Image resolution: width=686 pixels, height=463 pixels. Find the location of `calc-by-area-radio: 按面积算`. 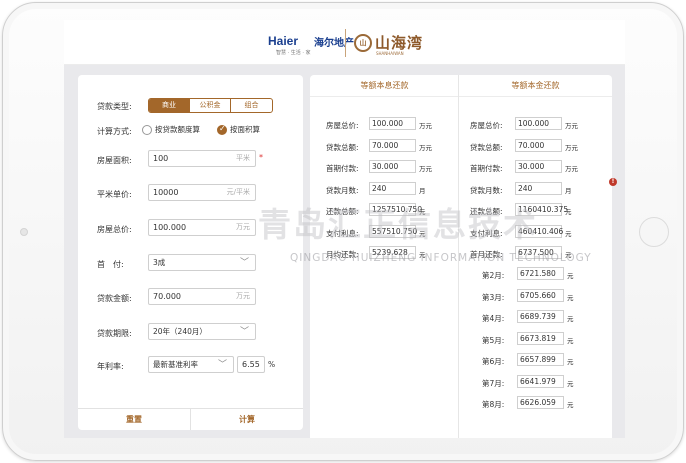

calc-by-area-radio: 按面积算 is located at coordinates (238, 129).